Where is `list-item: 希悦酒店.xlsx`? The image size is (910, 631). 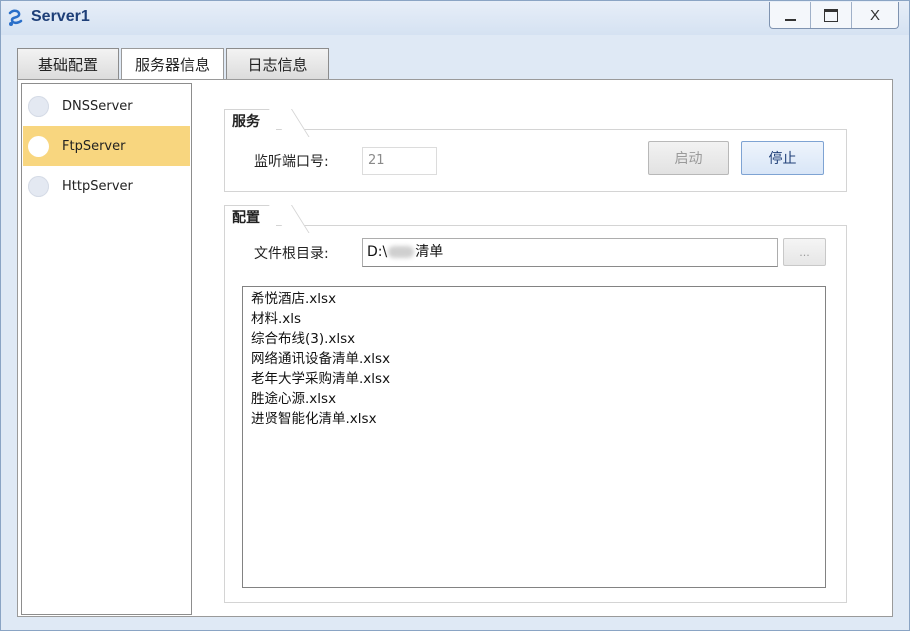 list-item: 希悦酒店.xlsx is located at coordinates (538, 299).